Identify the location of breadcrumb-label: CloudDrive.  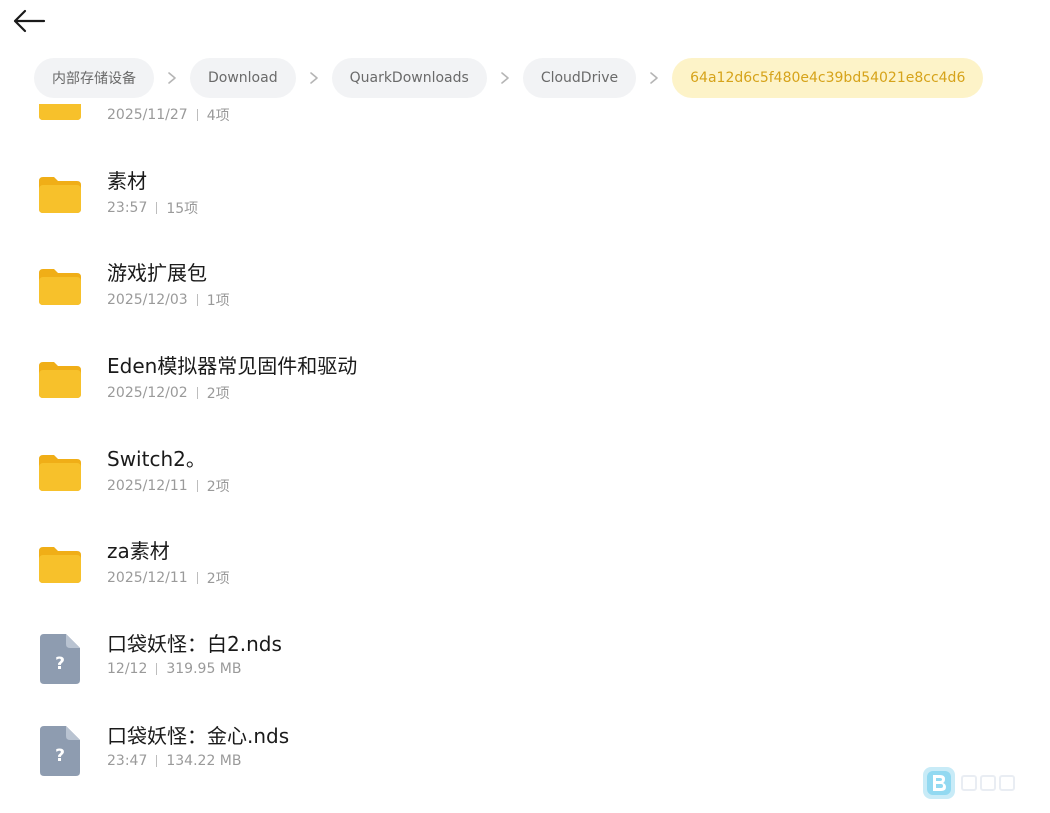
(579, 78).